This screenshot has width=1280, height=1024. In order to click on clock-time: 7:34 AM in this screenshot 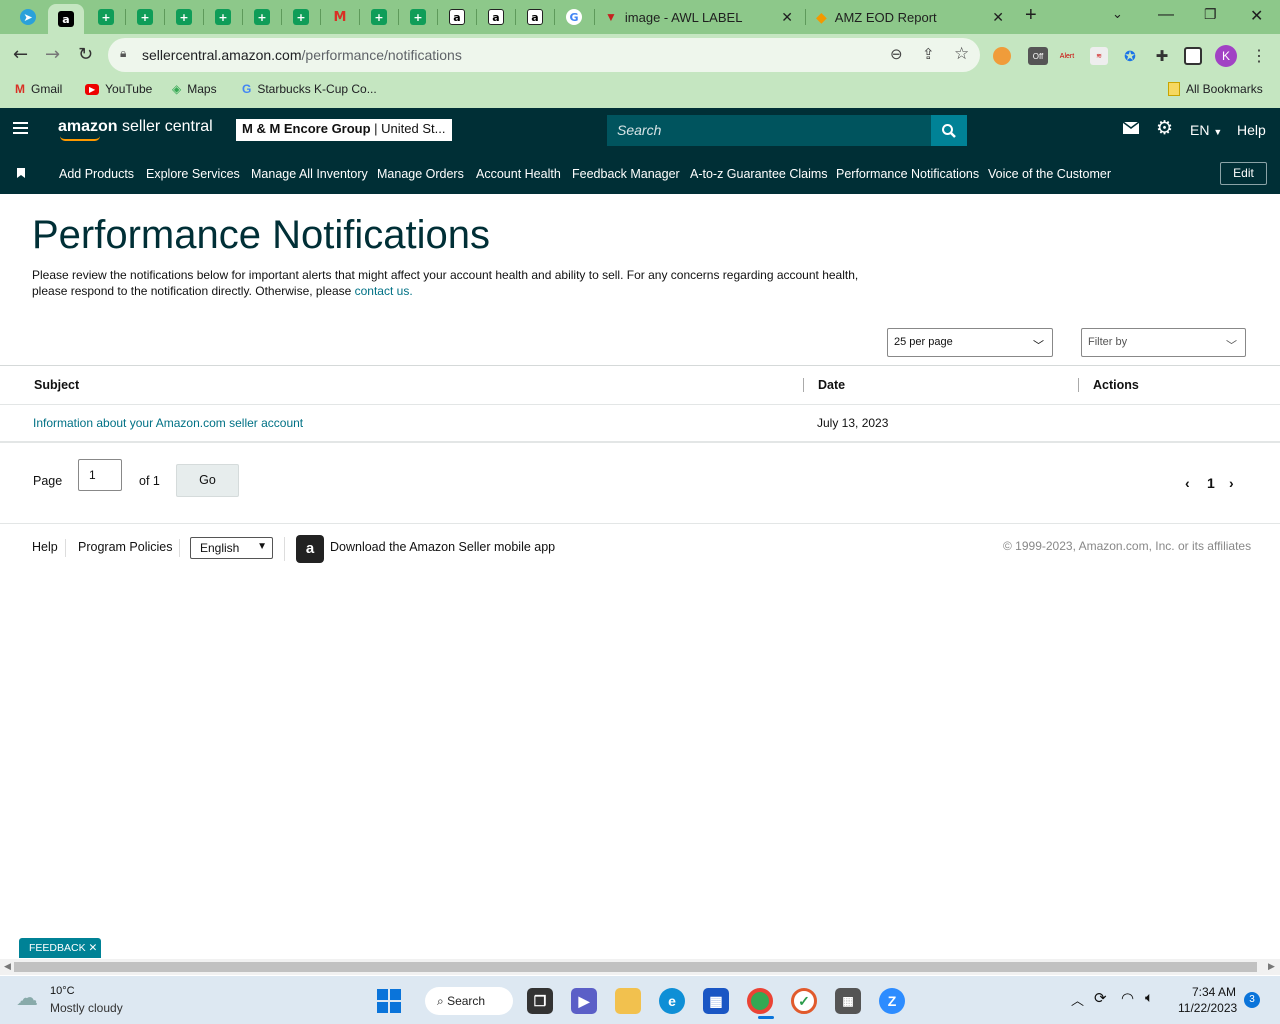, I will do `click(1214, 992)`.